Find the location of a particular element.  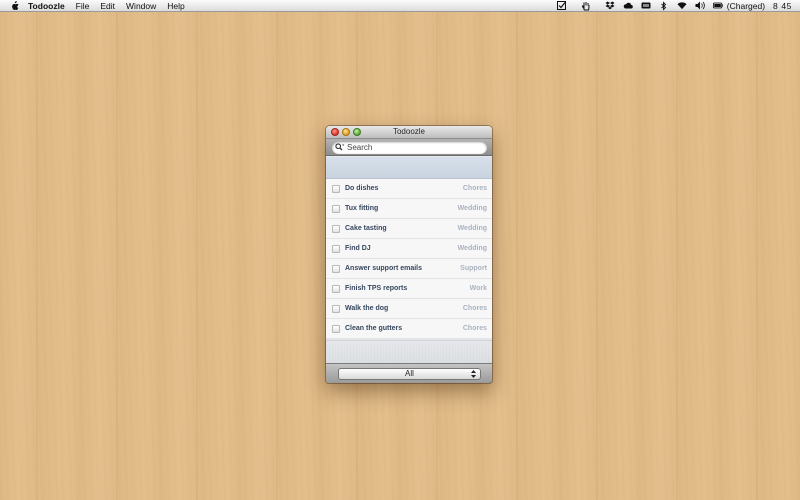

task-row: Clean the gutters Chores is located at coordinates (409, 329).